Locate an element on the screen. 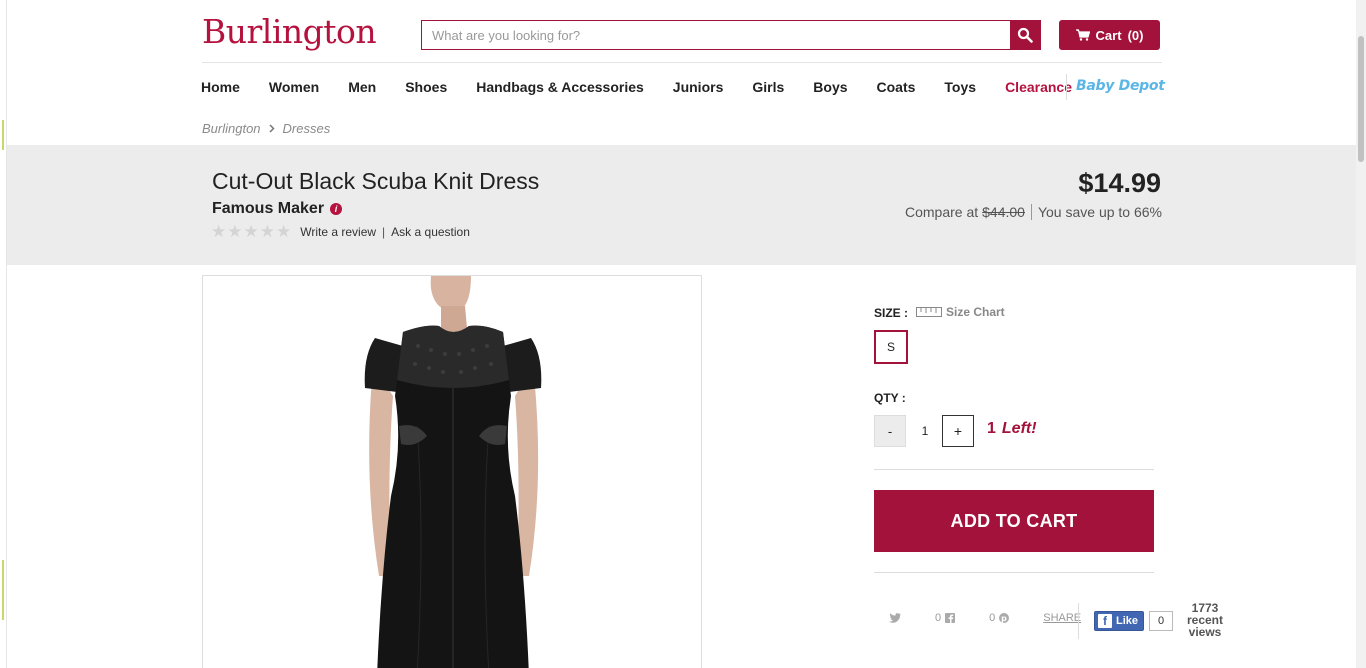  chevron-right-icon is located at coordinates (272, 128).